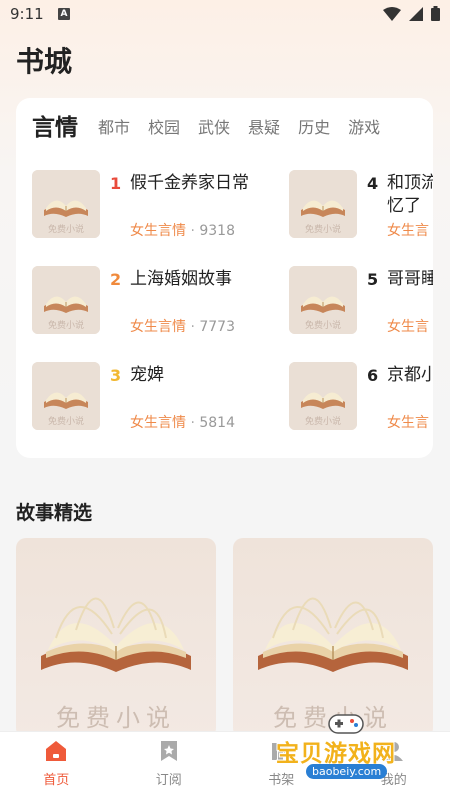 This screenshot has width=450, height=800. What do you see at coordinates (116, 279) in the screenshot?
I see `rank-number: 2` at bounding box center [116, 279].